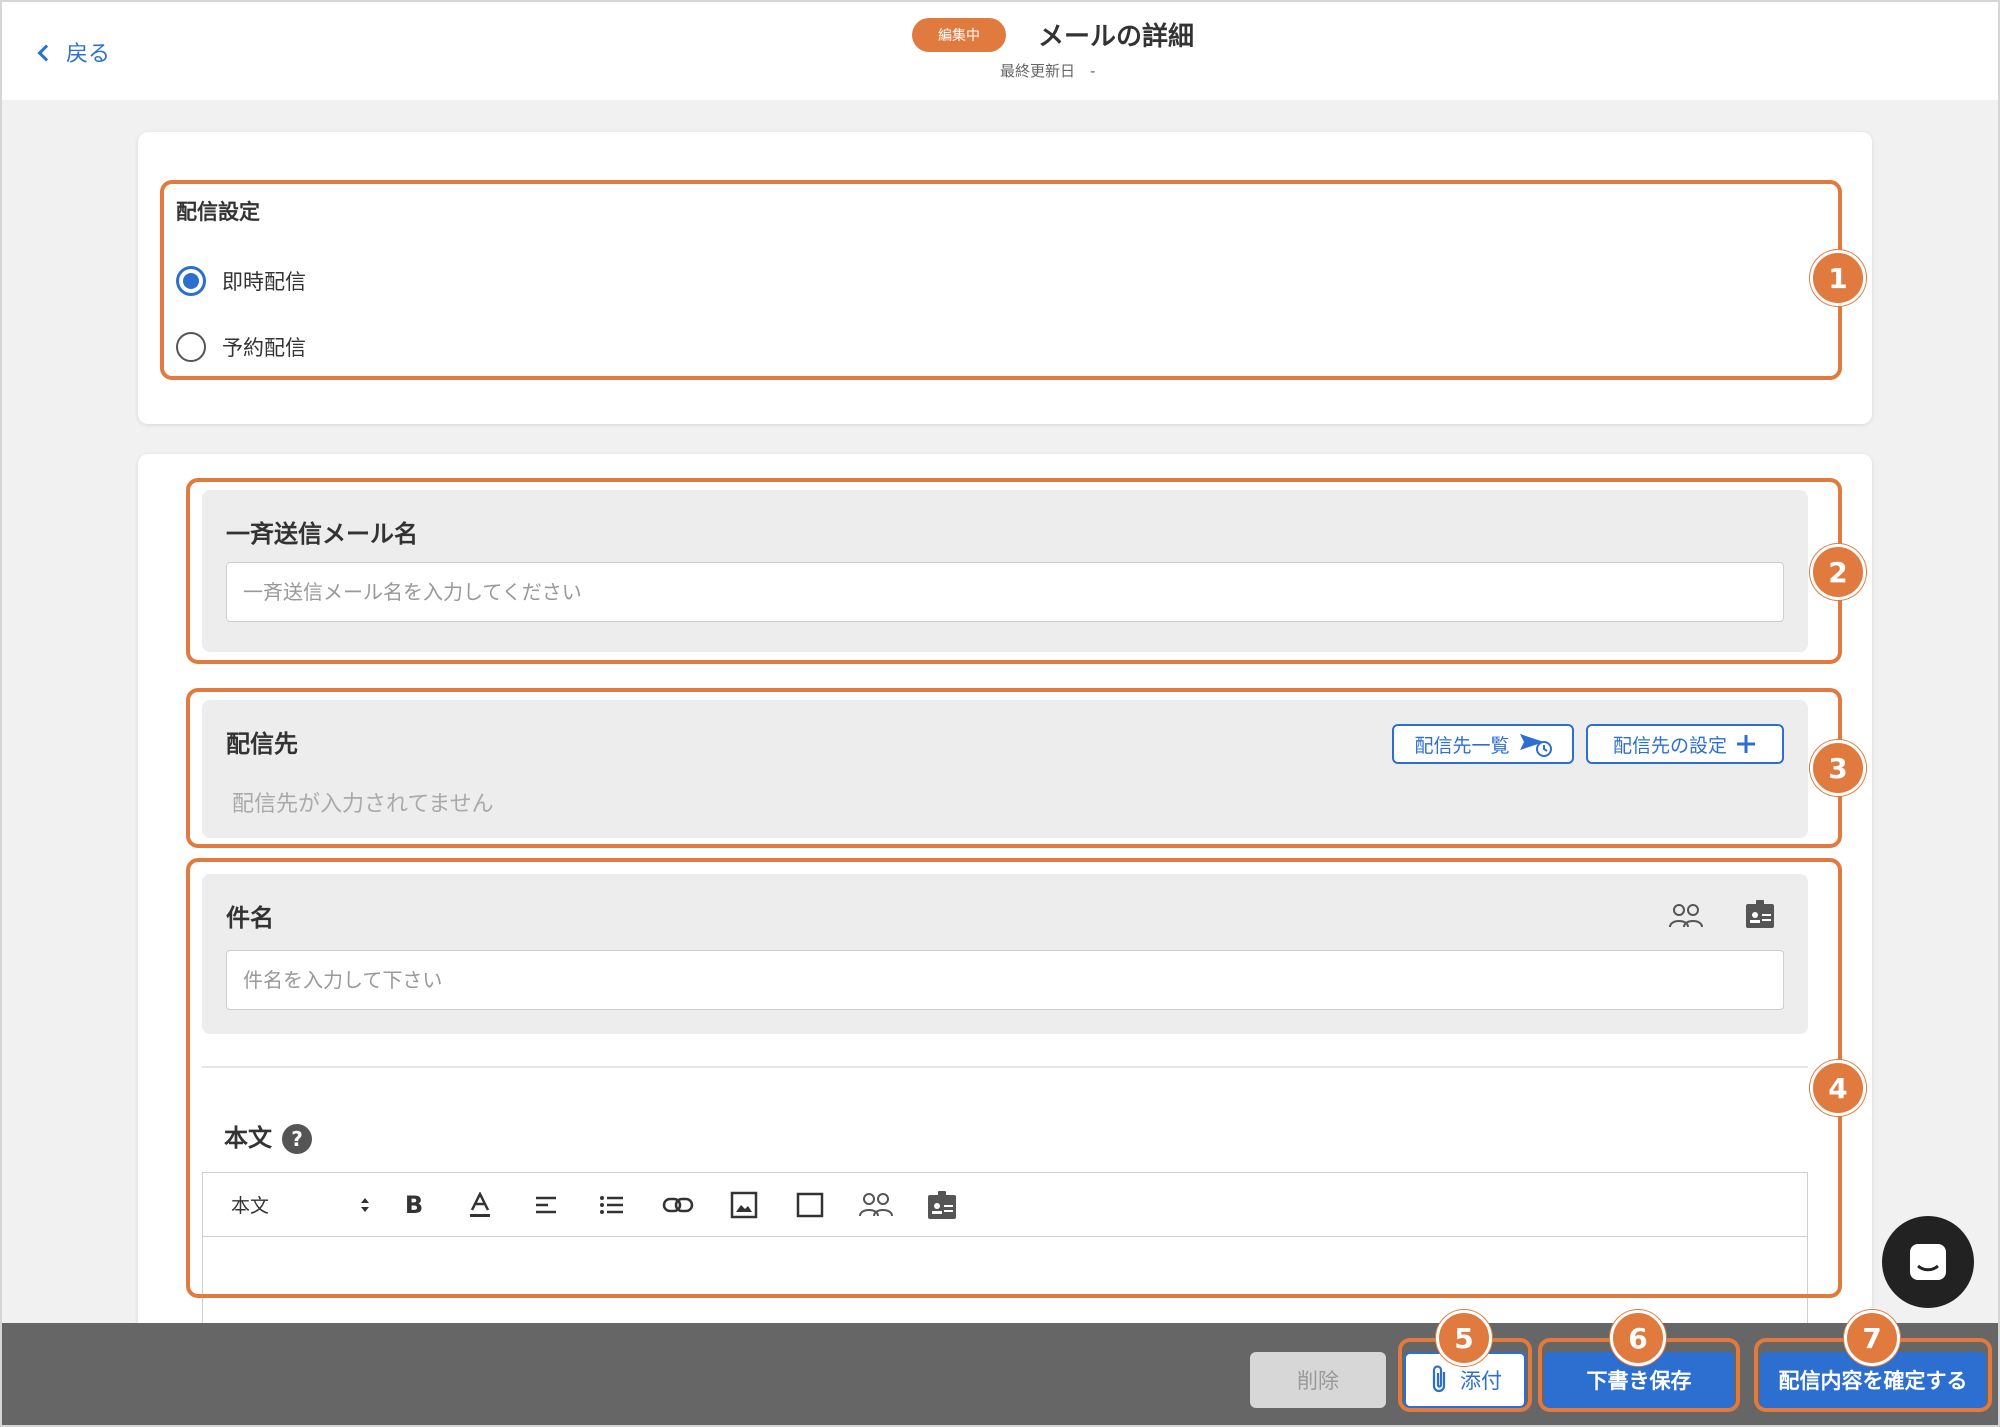 This screenshot has height=1427, width=2000. I want to click on last-updated-text: 最終更新日 -, so click(1048, 71).